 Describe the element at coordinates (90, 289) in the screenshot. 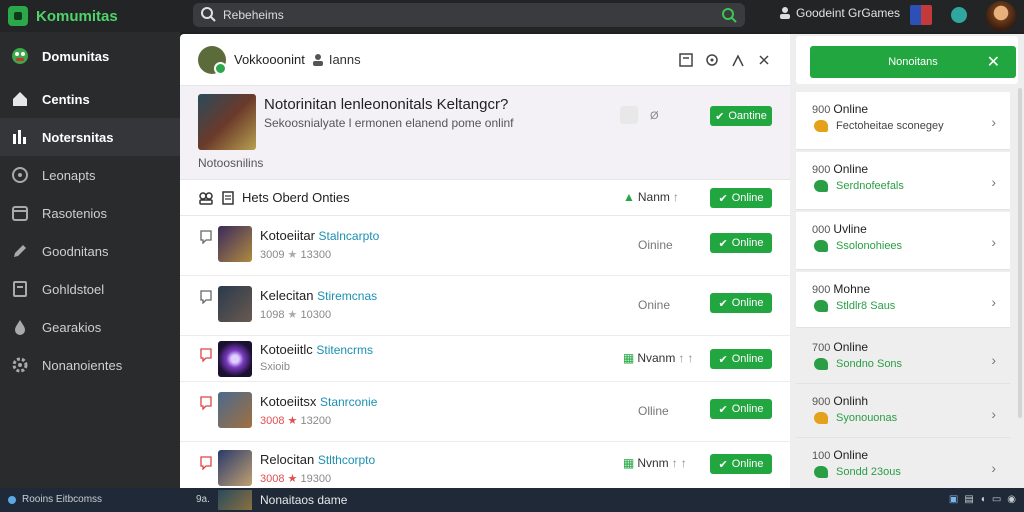

I see `sidebar-item-documents: Gohldstoel` at that location.